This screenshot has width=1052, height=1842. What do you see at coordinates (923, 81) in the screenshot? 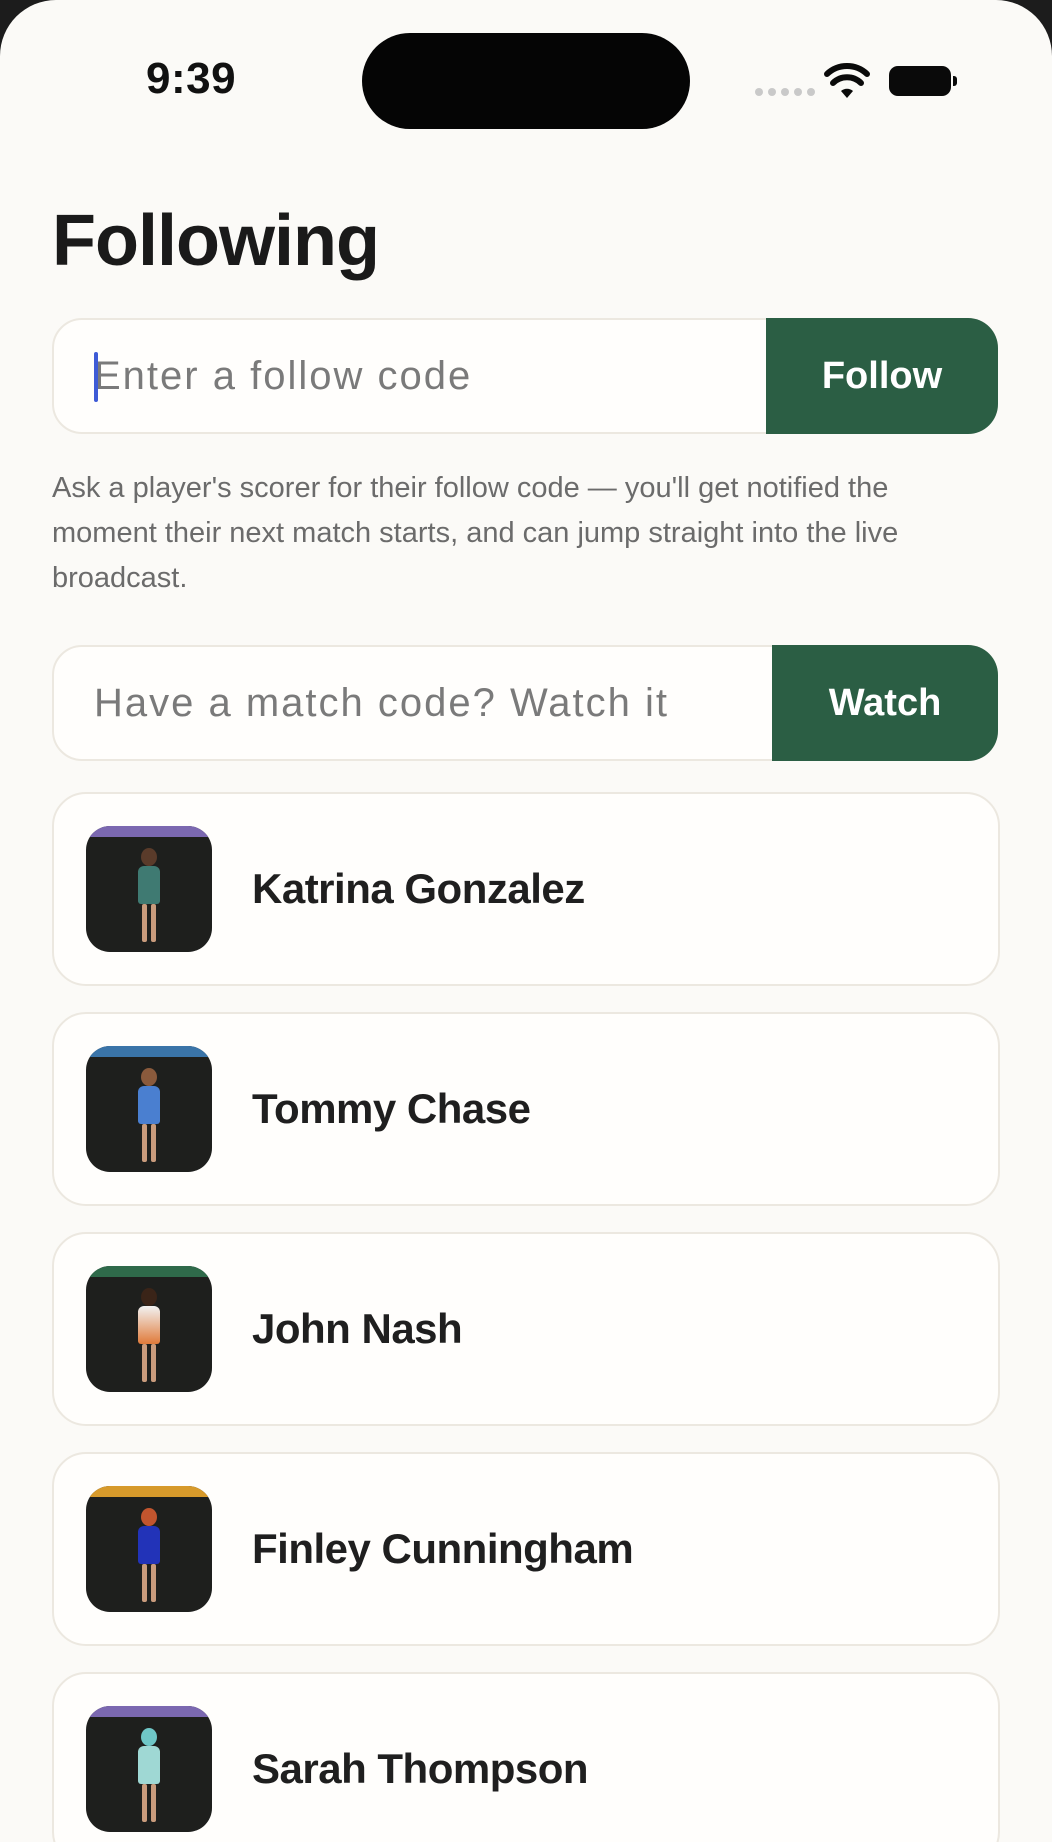
I see `battery-icon` at bounding box center [923, 81].